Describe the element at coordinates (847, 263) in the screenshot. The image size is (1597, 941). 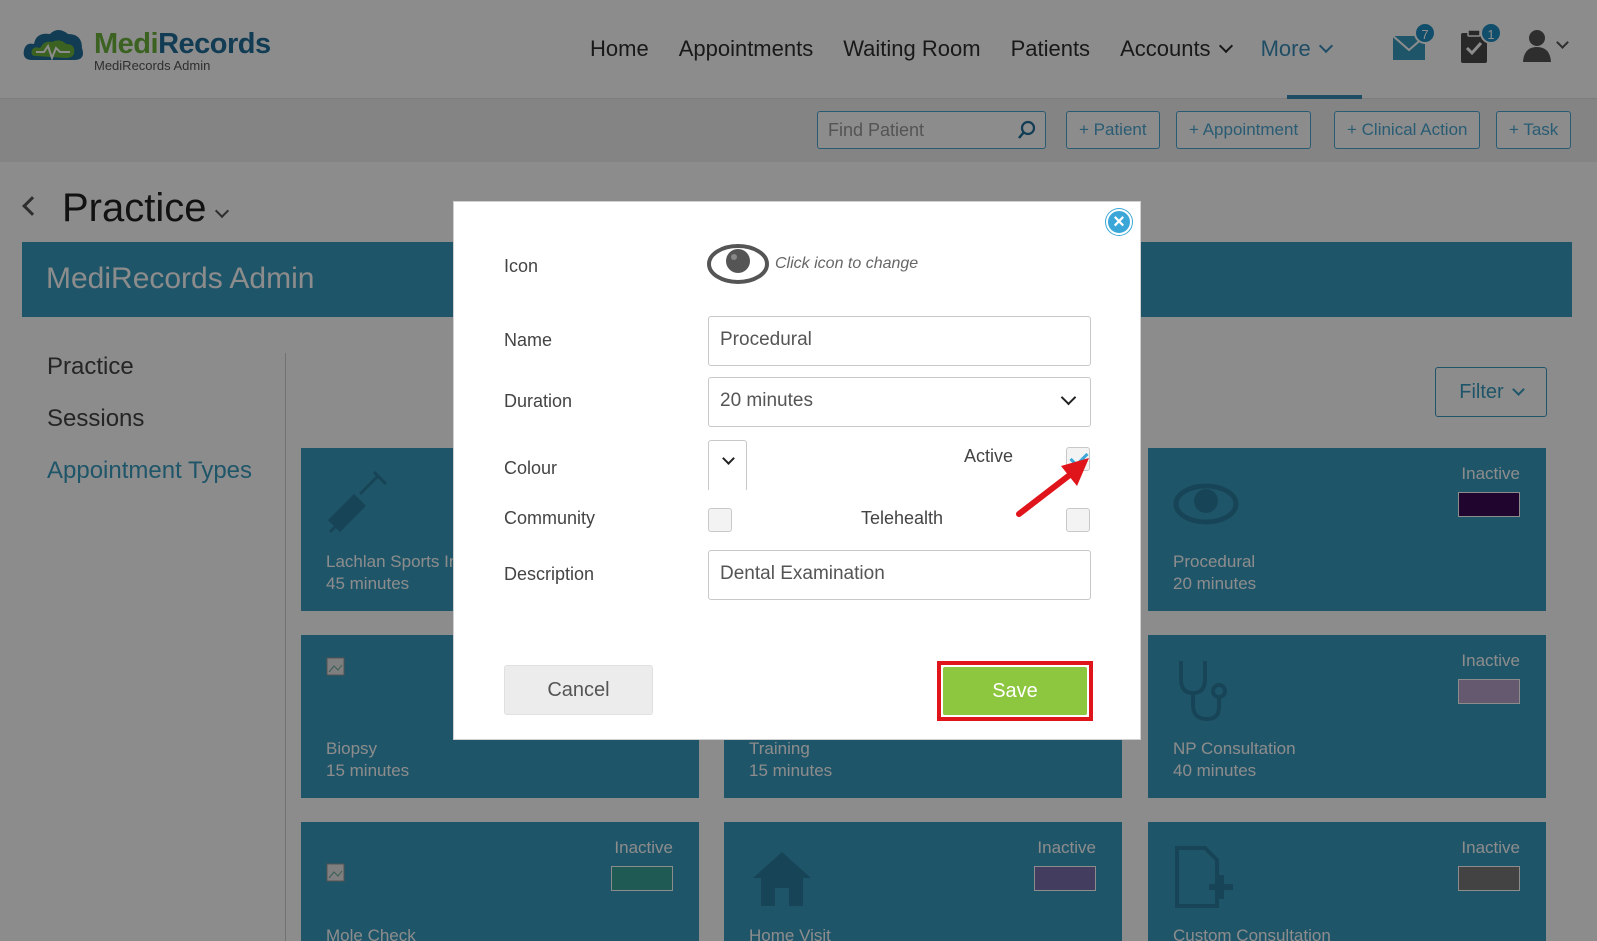
I see `icon-change-hint: Click icon to change` at that location.